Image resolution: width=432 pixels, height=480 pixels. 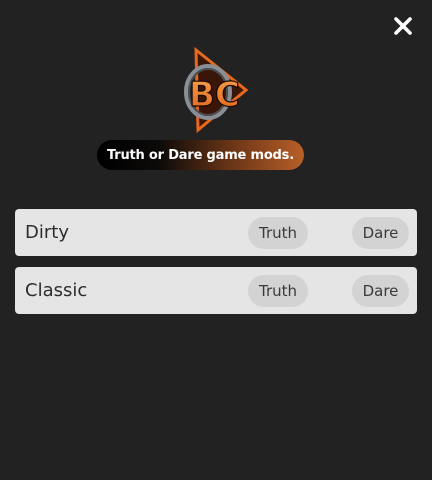 What do you see at coordinates (216, 290) in the screenshot?
I see `mode-row-classic: Classic Truth Dare` at bounding box center [216, 290].